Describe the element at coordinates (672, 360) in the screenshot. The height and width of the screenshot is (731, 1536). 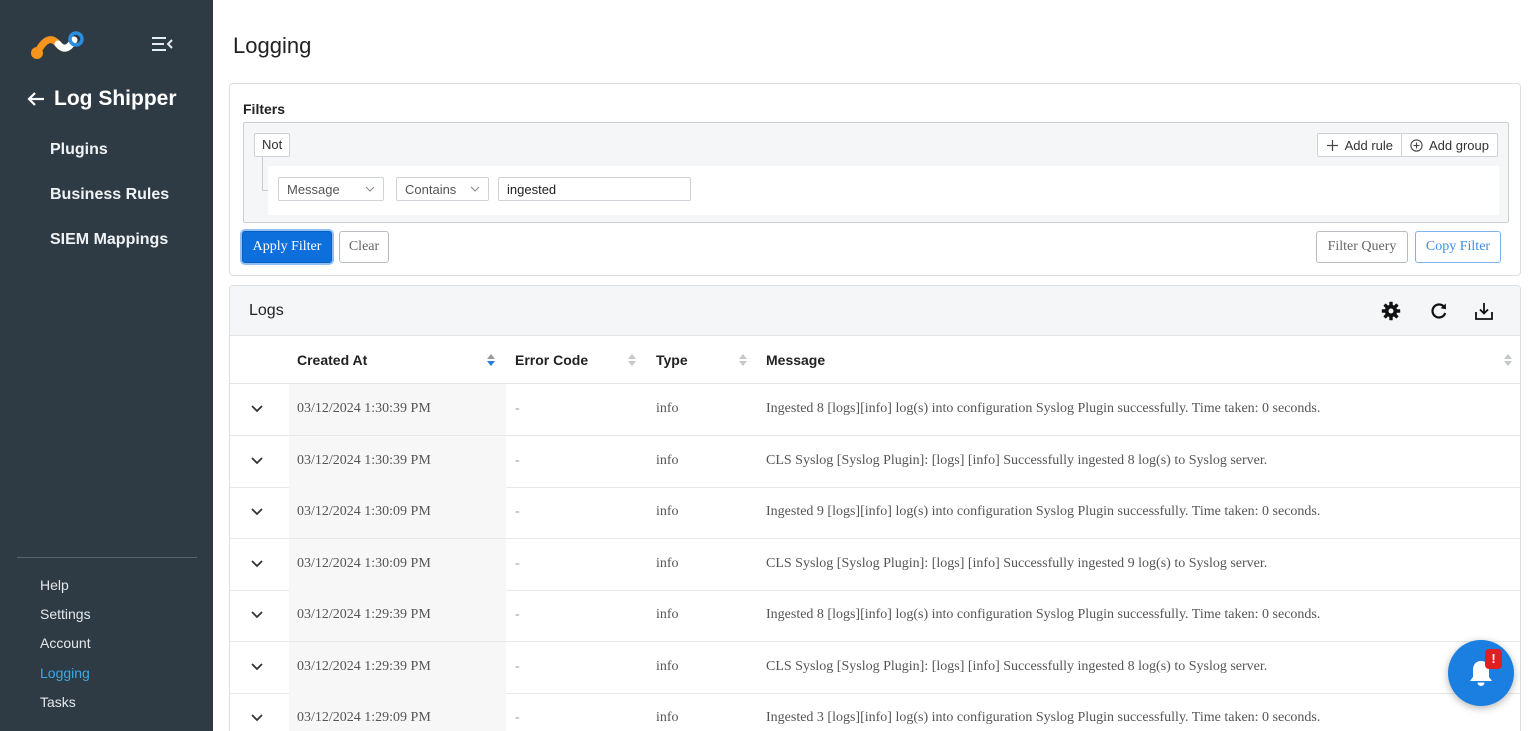
I see `column-header-type: Type` at that location.